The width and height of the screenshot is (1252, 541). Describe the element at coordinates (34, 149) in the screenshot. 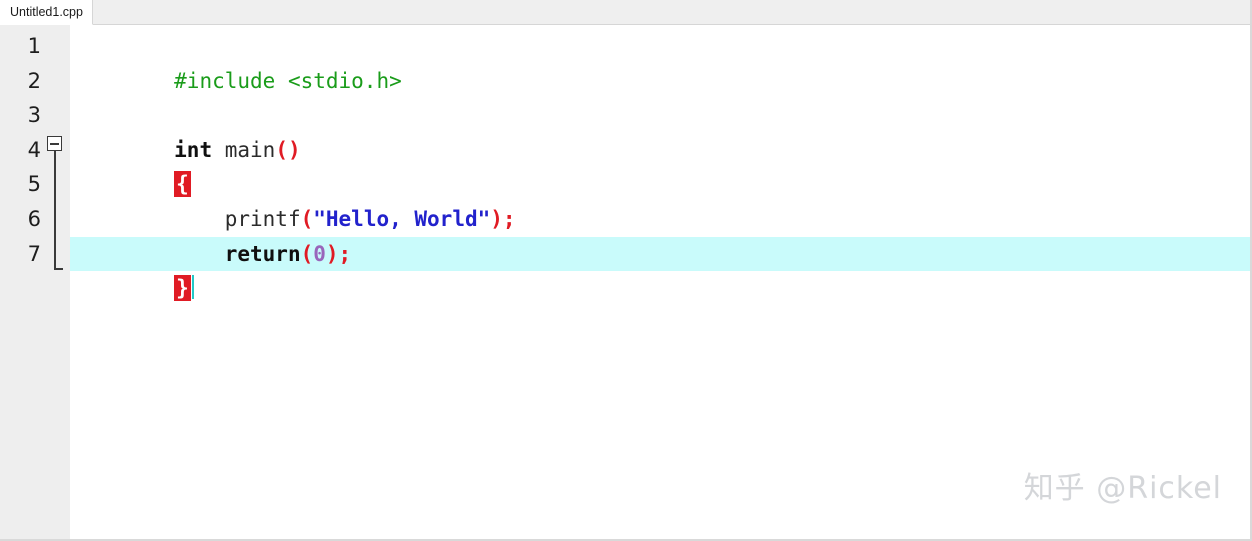

I see `line-number: 4` at that location.